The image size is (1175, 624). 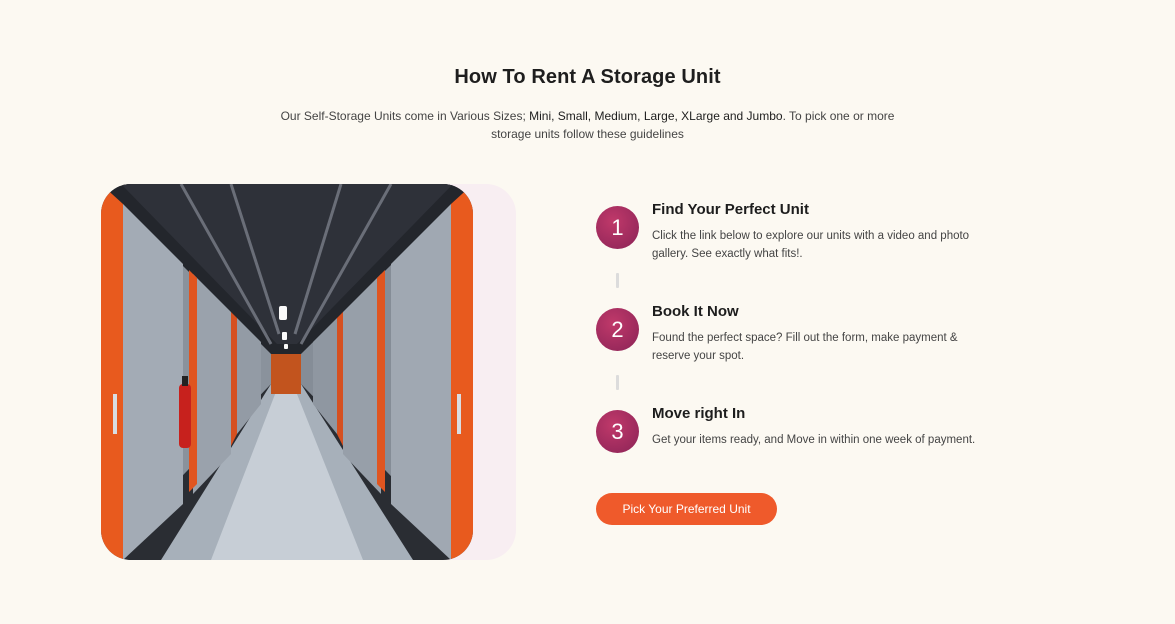 I want to click on step-number-1: 1, so click(x=617, y=227).